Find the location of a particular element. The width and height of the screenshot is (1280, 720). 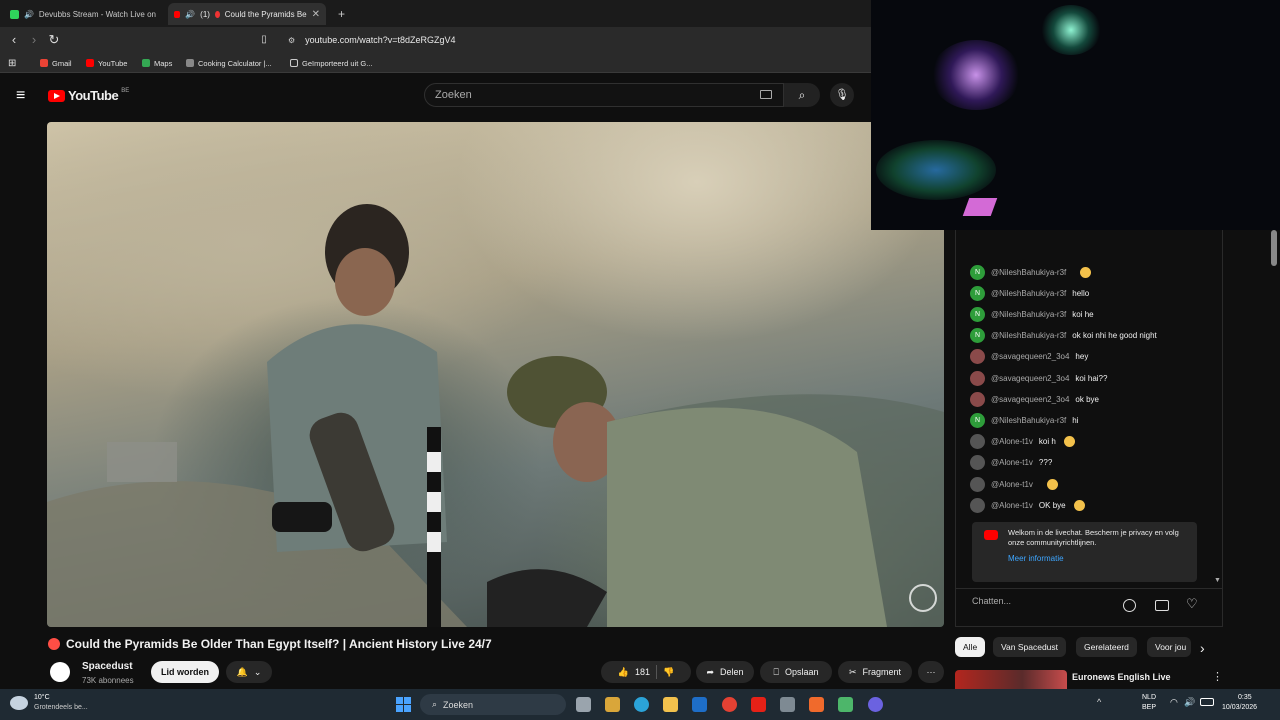

edge-icon is located at coordinates (641, 704).